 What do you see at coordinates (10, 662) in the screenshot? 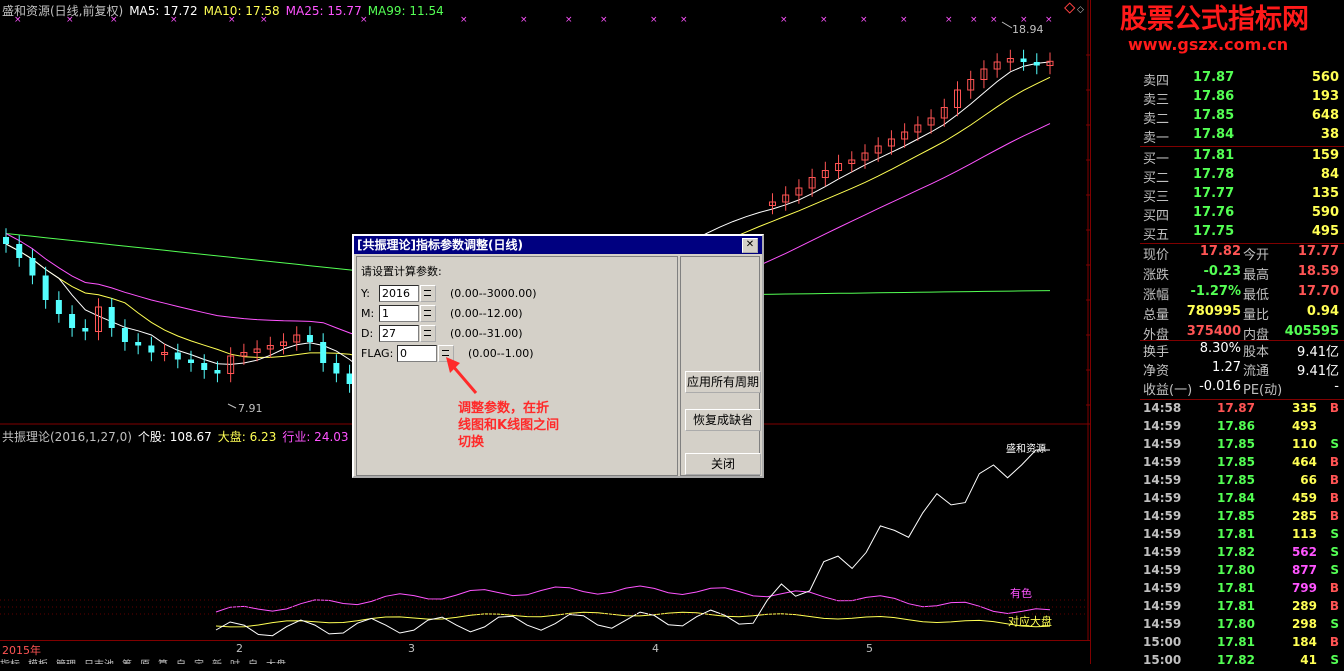
I see `bottom-tab: 指标` at bounding box center [10, 662].